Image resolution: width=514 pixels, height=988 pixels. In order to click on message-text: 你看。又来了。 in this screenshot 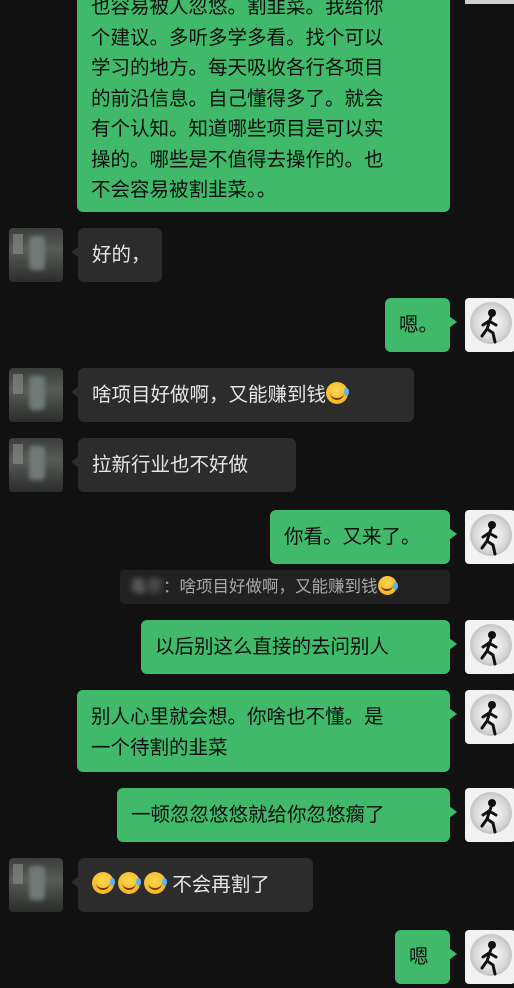, I will do `click(352, 536)`.